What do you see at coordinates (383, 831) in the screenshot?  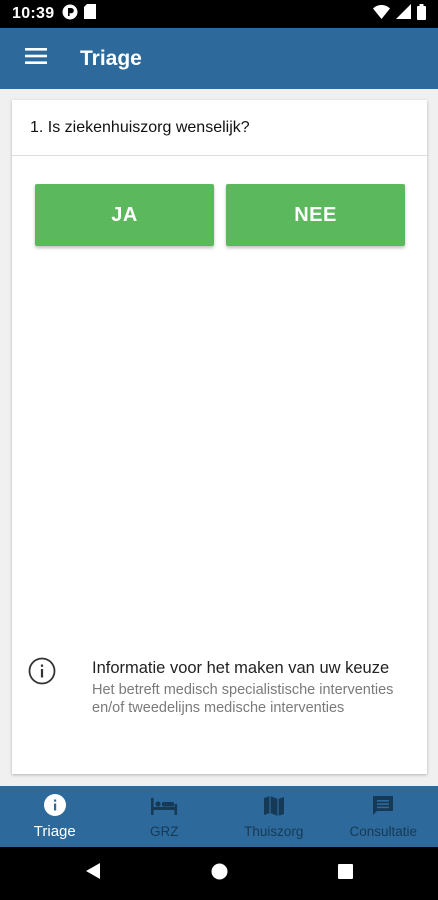 I see `nav-label-consultatie: Consultatie` at bounding box center [383, 831].